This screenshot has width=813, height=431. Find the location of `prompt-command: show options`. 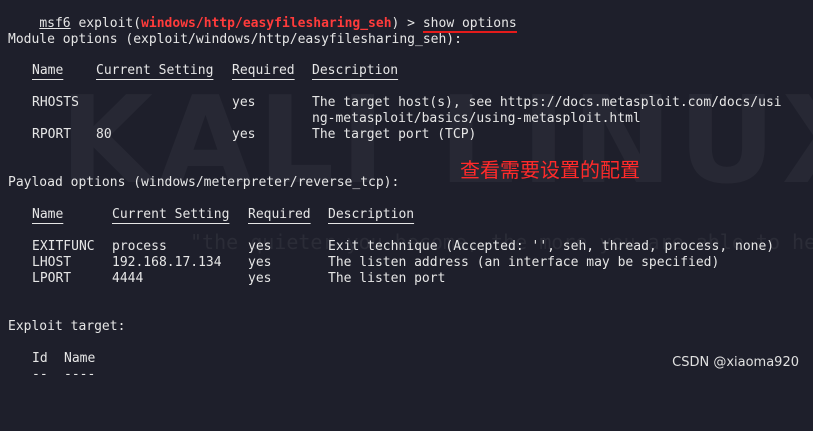

prompt-command: show options is located at coordinates (469, 24).